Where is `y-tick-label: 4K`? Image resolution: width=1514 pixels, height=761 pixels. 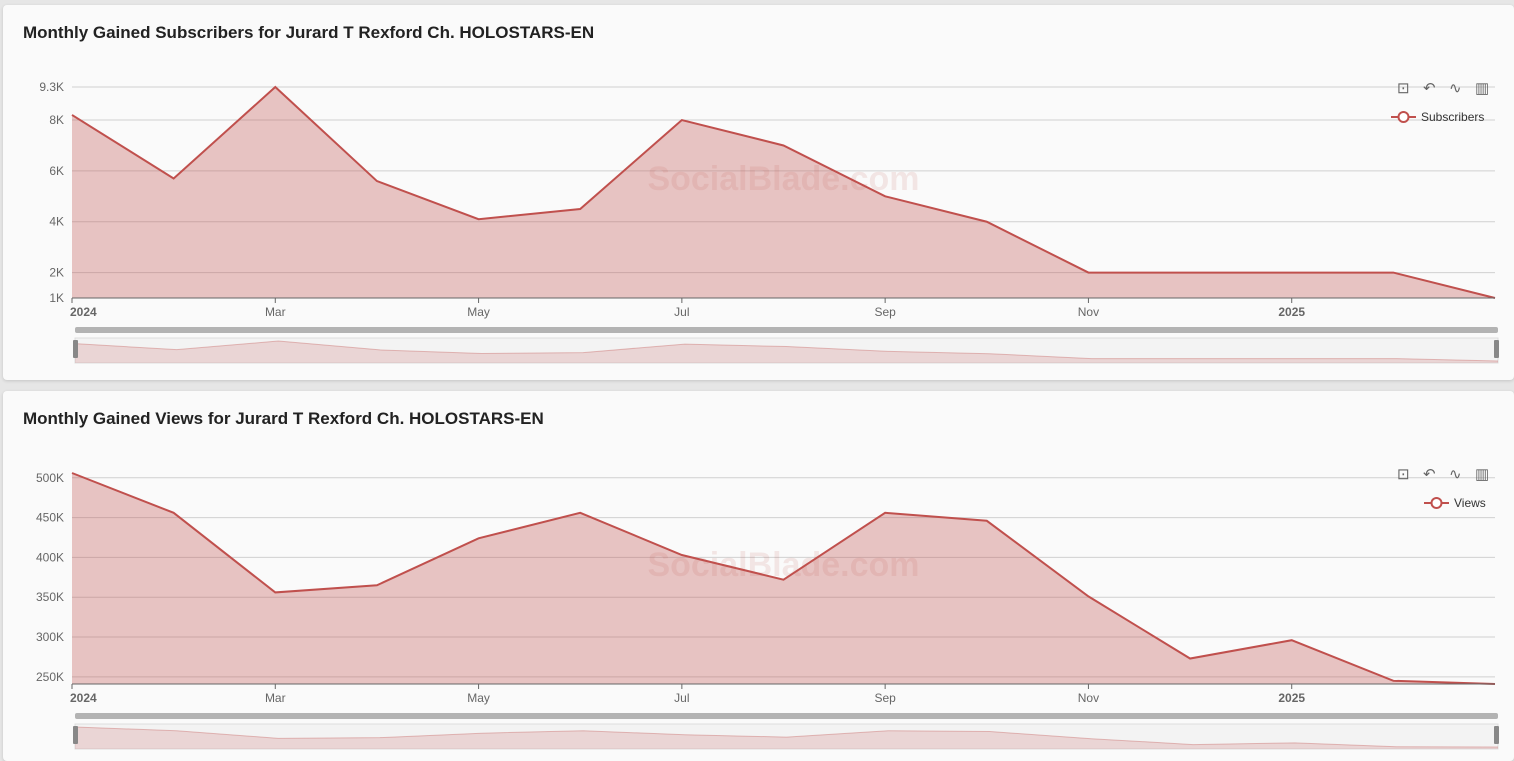
y-tick-label: 4K is located at coordinates (56, 222).